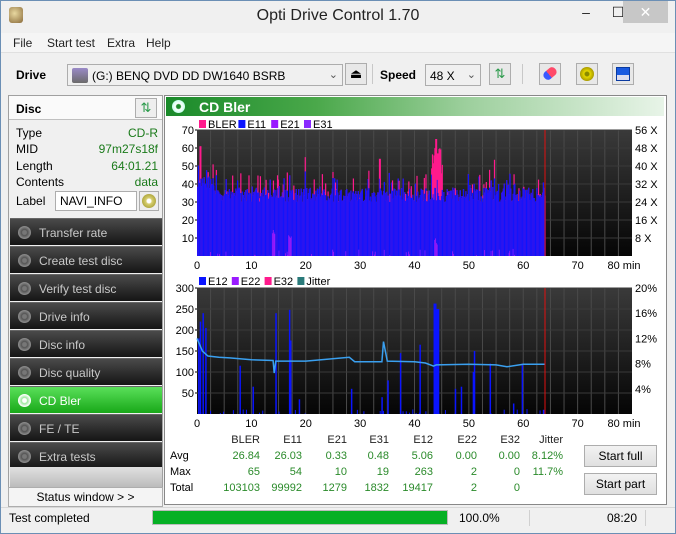  What do you see at coordinates (417, 488) in the screenshot?
I see `stats-cell: 19417` at bounding box center [417, 488].